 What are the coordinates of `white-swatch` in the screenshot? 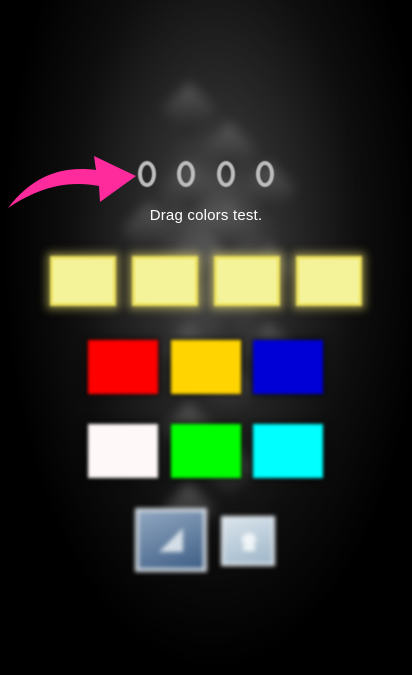 It's located at (123, 451).